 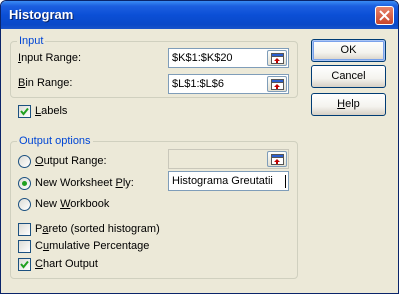 What do you see at coordinates (31, 41) in the screenshot?
I see `input-group-legend: Input` at bounding box center [31, 41].